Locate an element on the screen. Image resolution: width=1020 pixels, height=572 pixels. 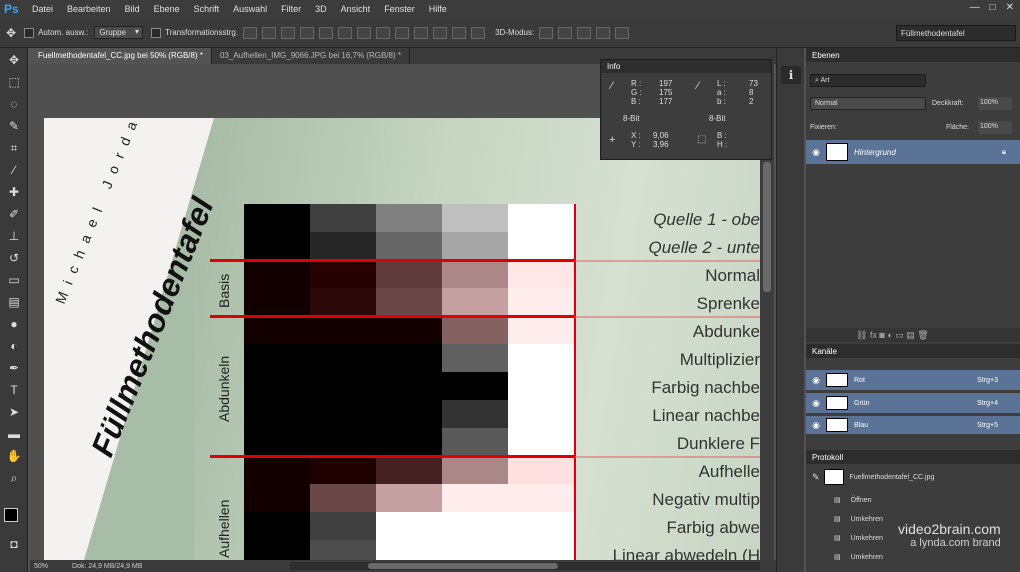
quick-select-tool-icon: ✎ is located at coordinates (14, 126).